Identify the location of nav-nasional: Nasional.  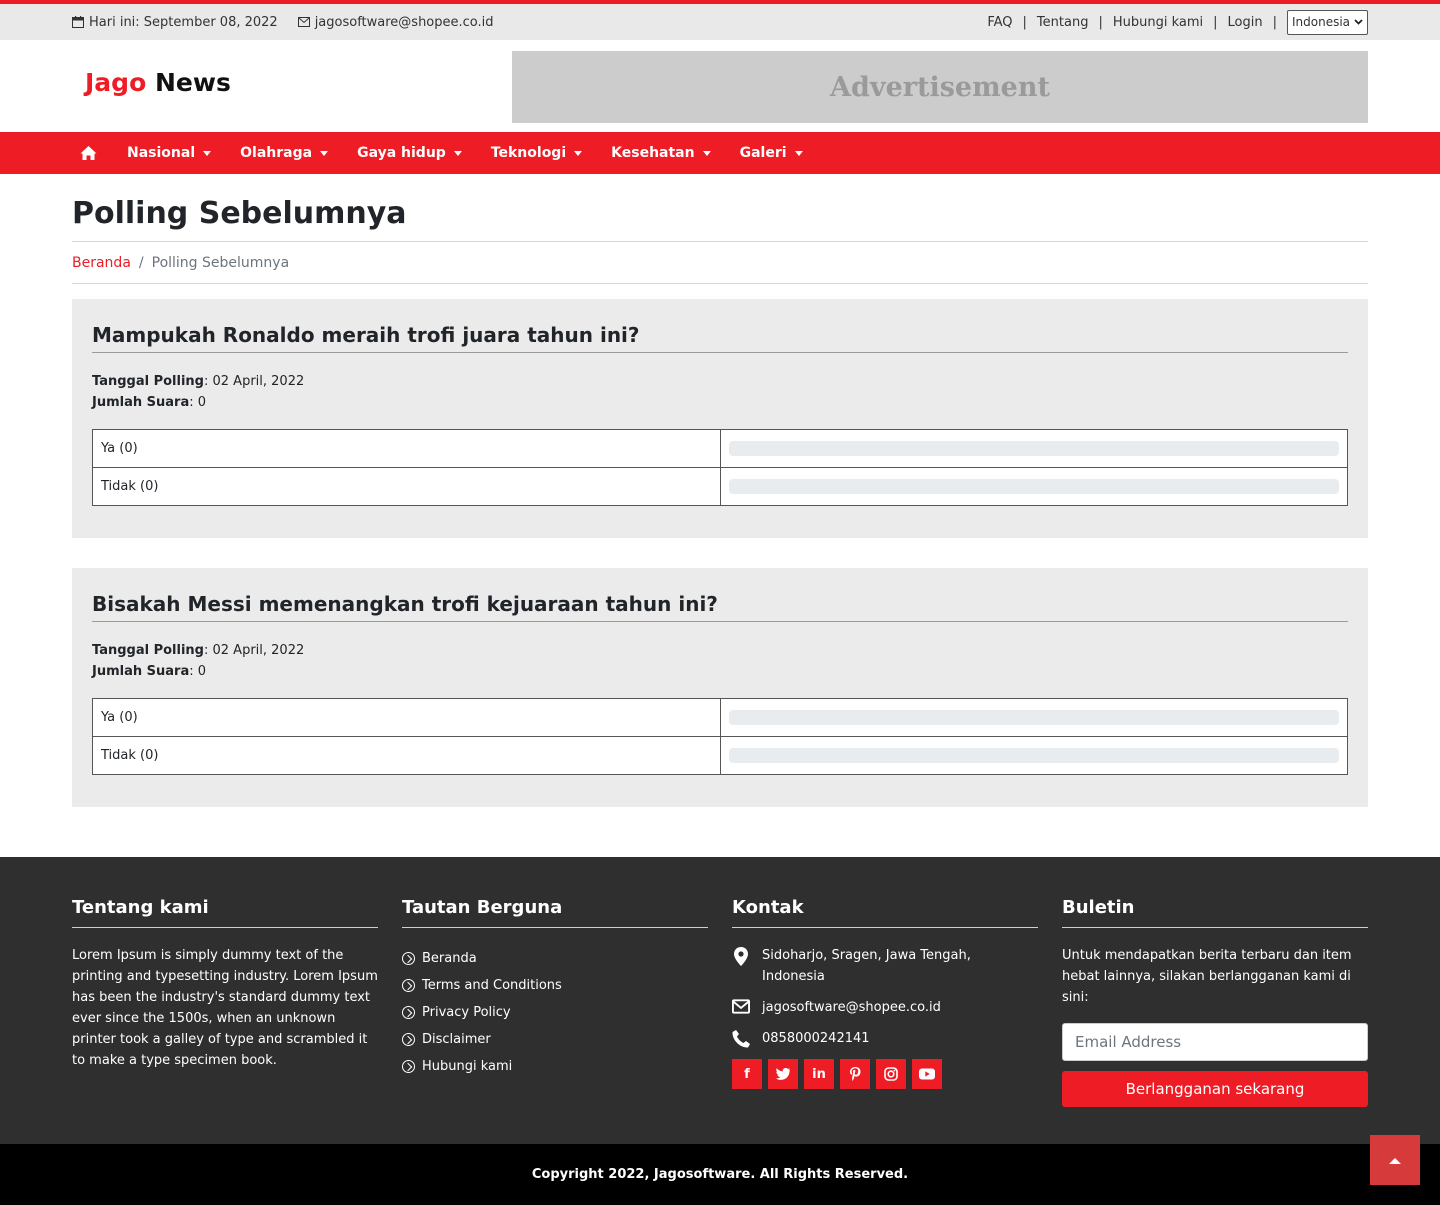
(169, 153).